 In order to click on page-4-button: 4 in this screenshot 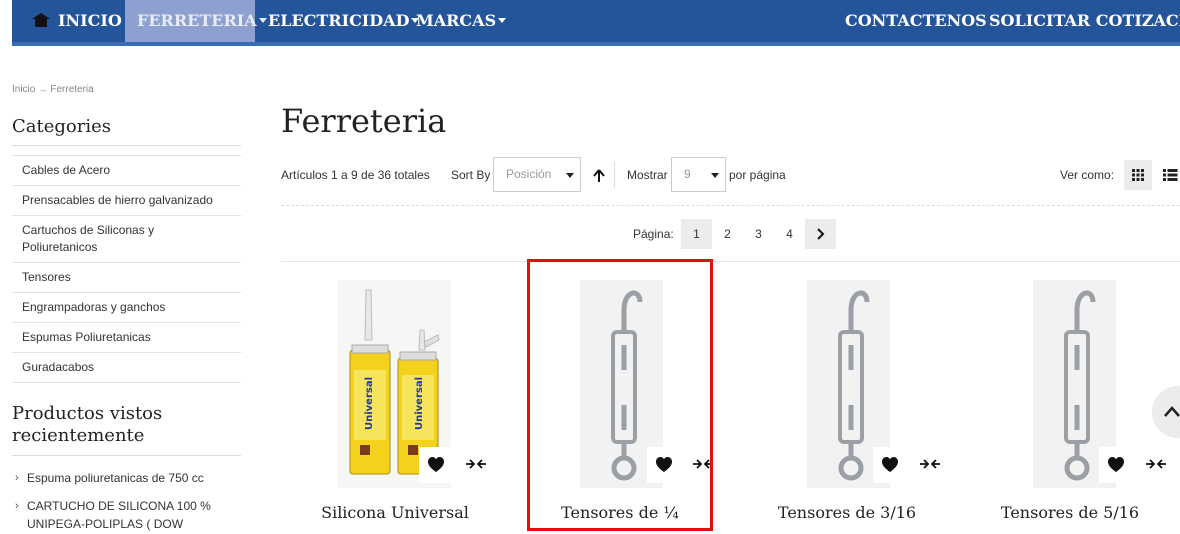, I will do `click(789, 234)`.